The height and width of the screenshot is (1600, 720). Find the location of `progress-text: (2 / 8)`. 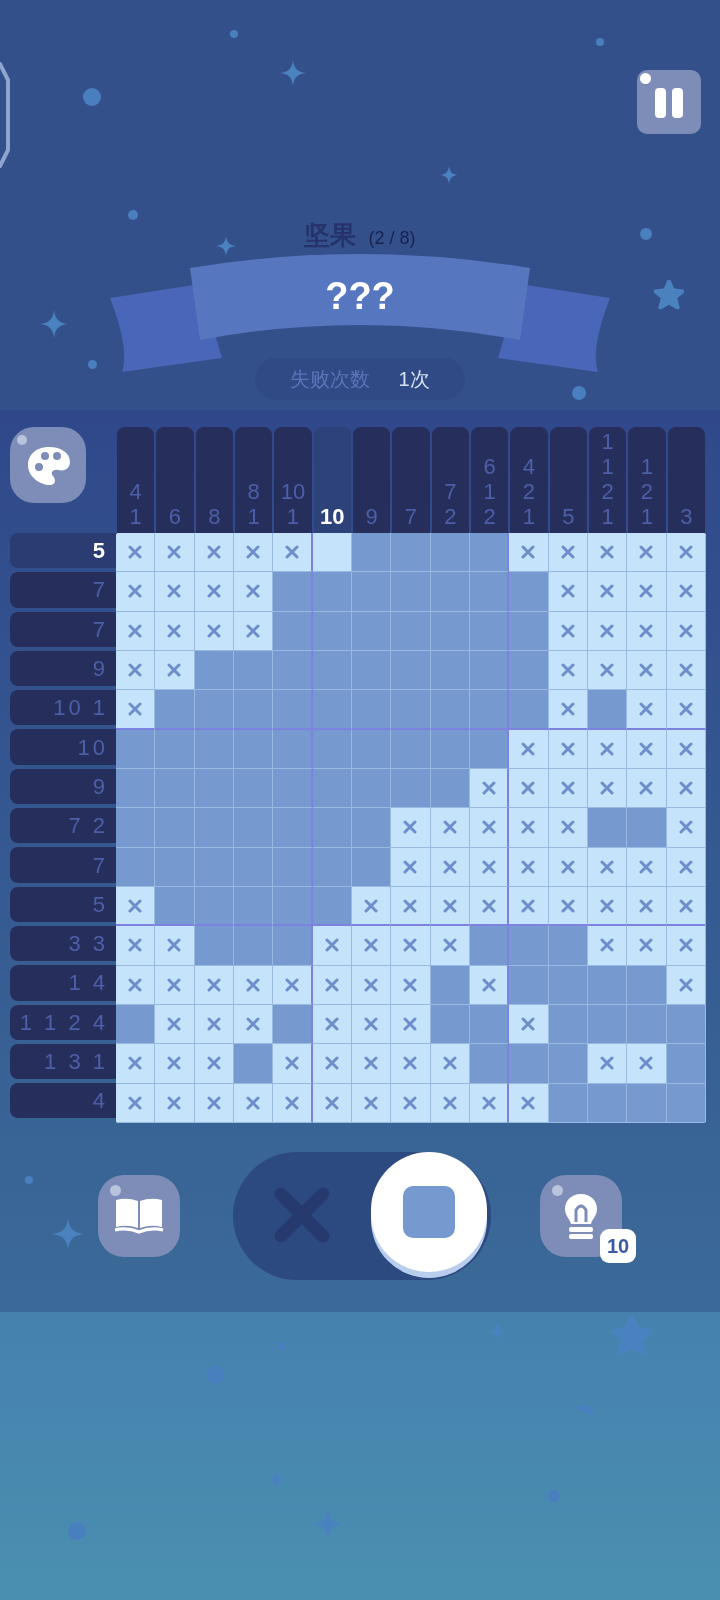

progress-text: (2 / 8) is located at coordinates (392, 238).